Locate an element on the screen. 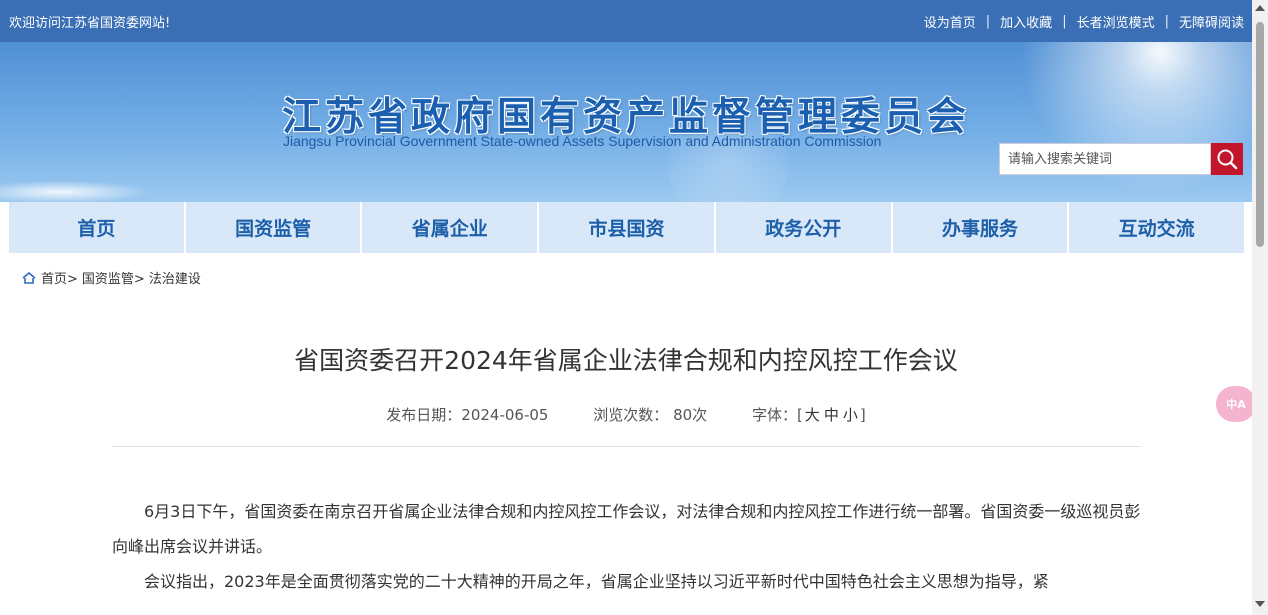  main-nav: 首页 国资监管 省属企业 市县国资 政务公开 办事服务 互动交流 is located at coordinates (627, 227).